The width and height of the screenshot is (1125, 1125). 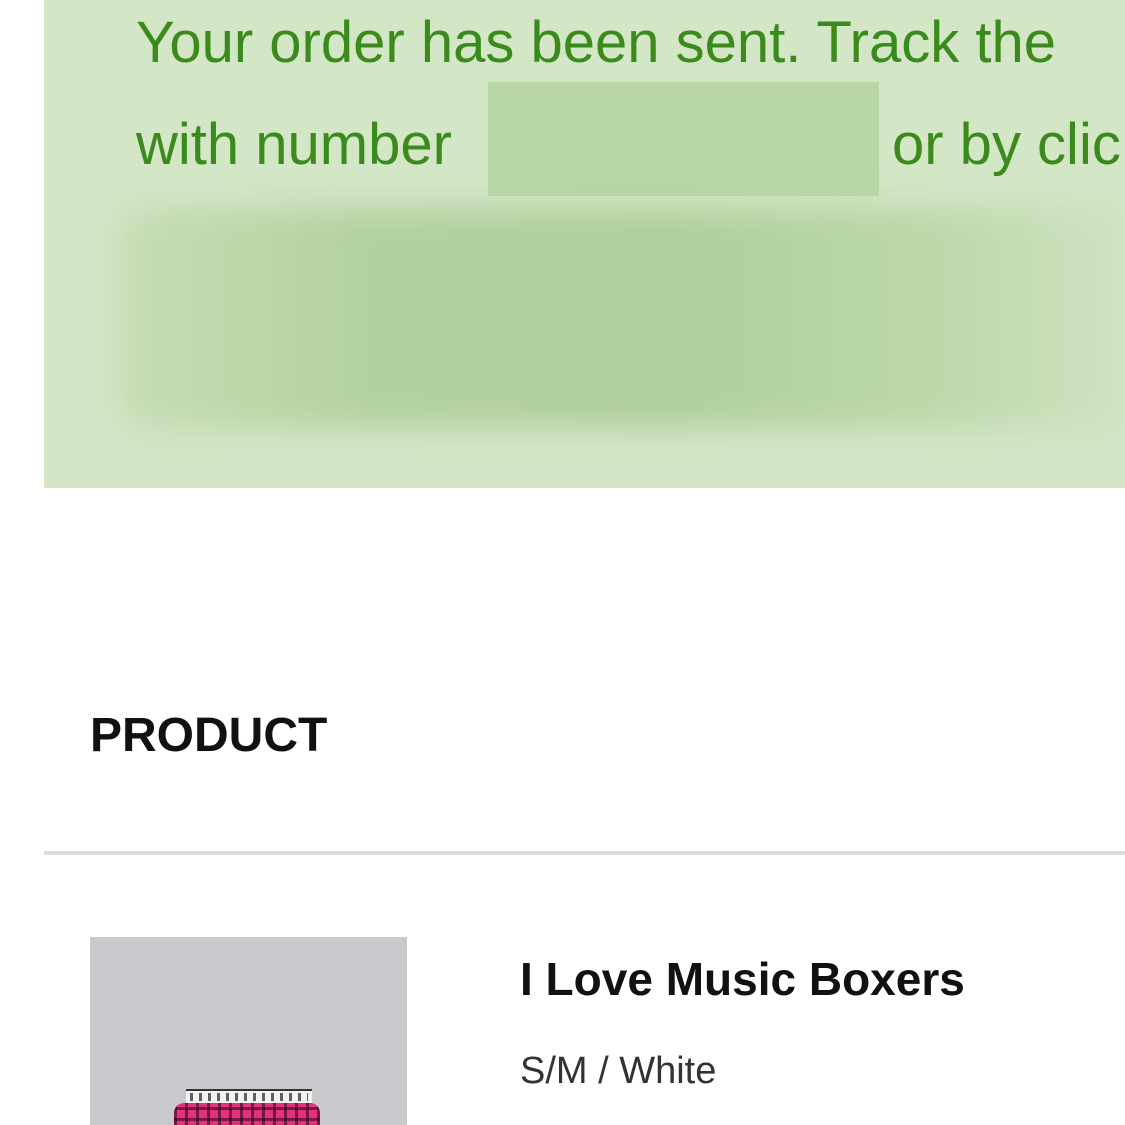 I want to click on plaid-boxers-image, so click(x=247, y=1114).